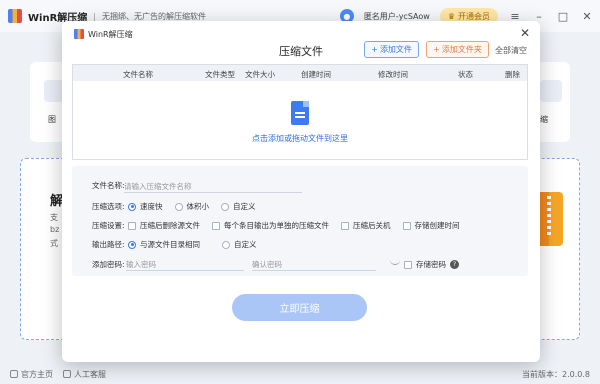 This screenshot has height=384, width=600. Describe the element at coordinates (525, 33) in the screenshot. I see `close-icon: ✕` at that location.